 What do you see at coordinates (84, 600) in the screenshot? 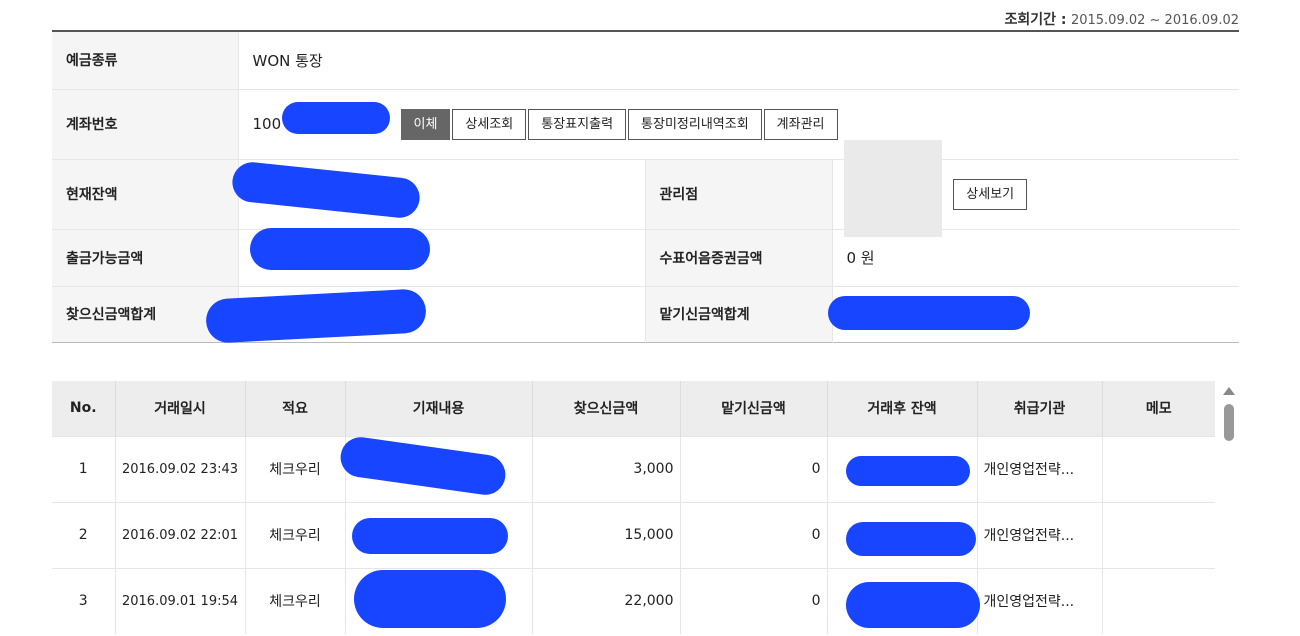
I see `row-no: 3` at bounding box center [84, 600].